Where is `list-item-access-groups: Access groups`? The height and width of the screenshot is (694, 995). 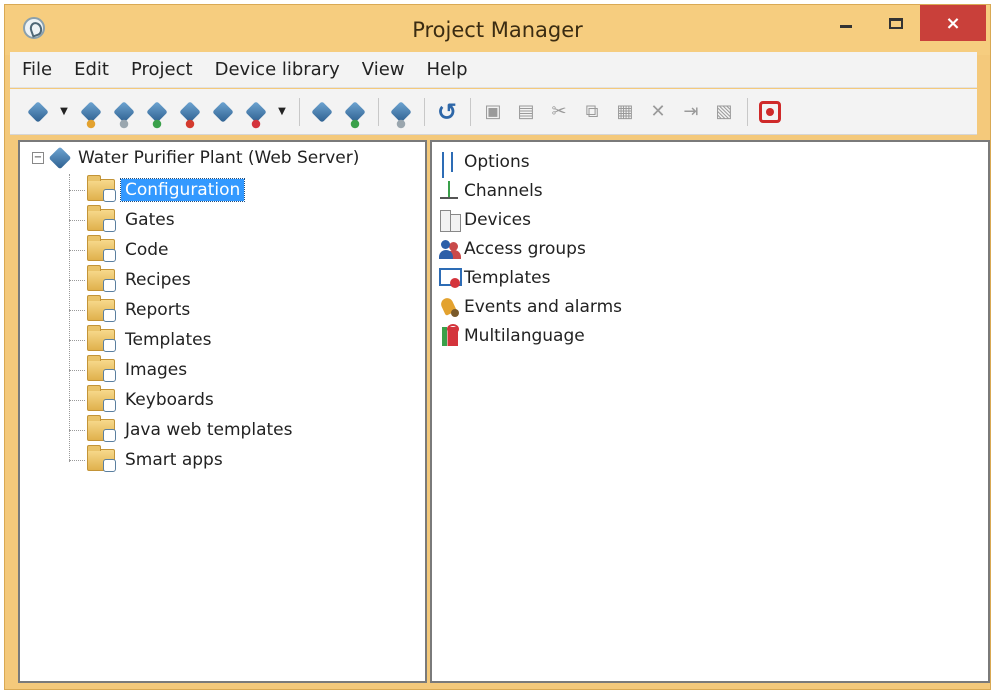 list-item-access-groups: Access groups is located at coordinates (512, 249).